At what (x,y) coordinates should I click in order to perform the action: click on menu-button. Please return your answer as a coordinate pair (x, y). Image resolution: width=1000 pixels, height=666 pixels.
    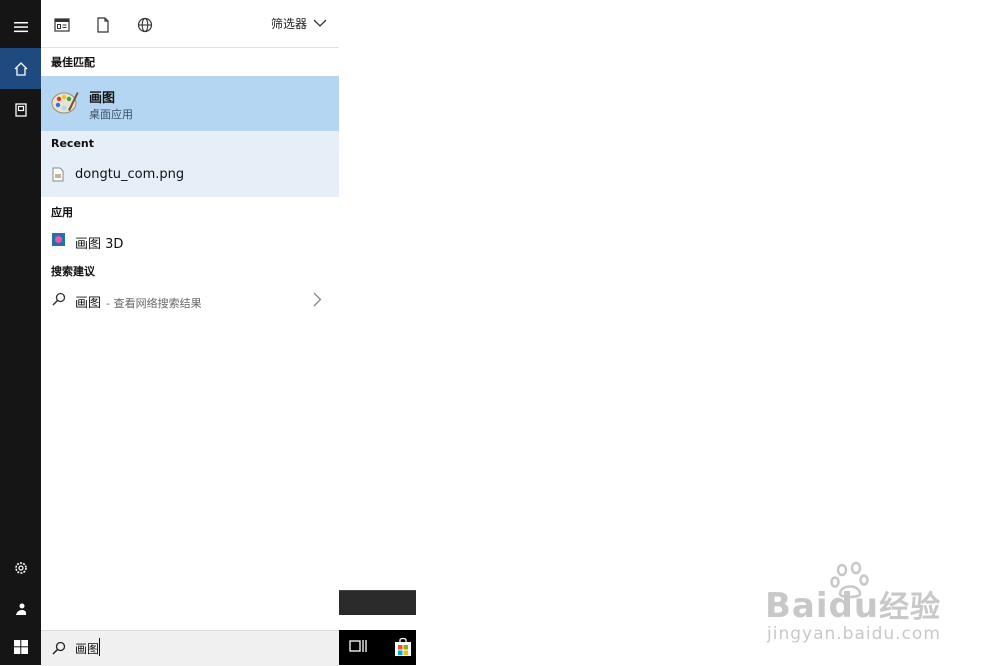
    Looking at the image, I should click on (20, 26).